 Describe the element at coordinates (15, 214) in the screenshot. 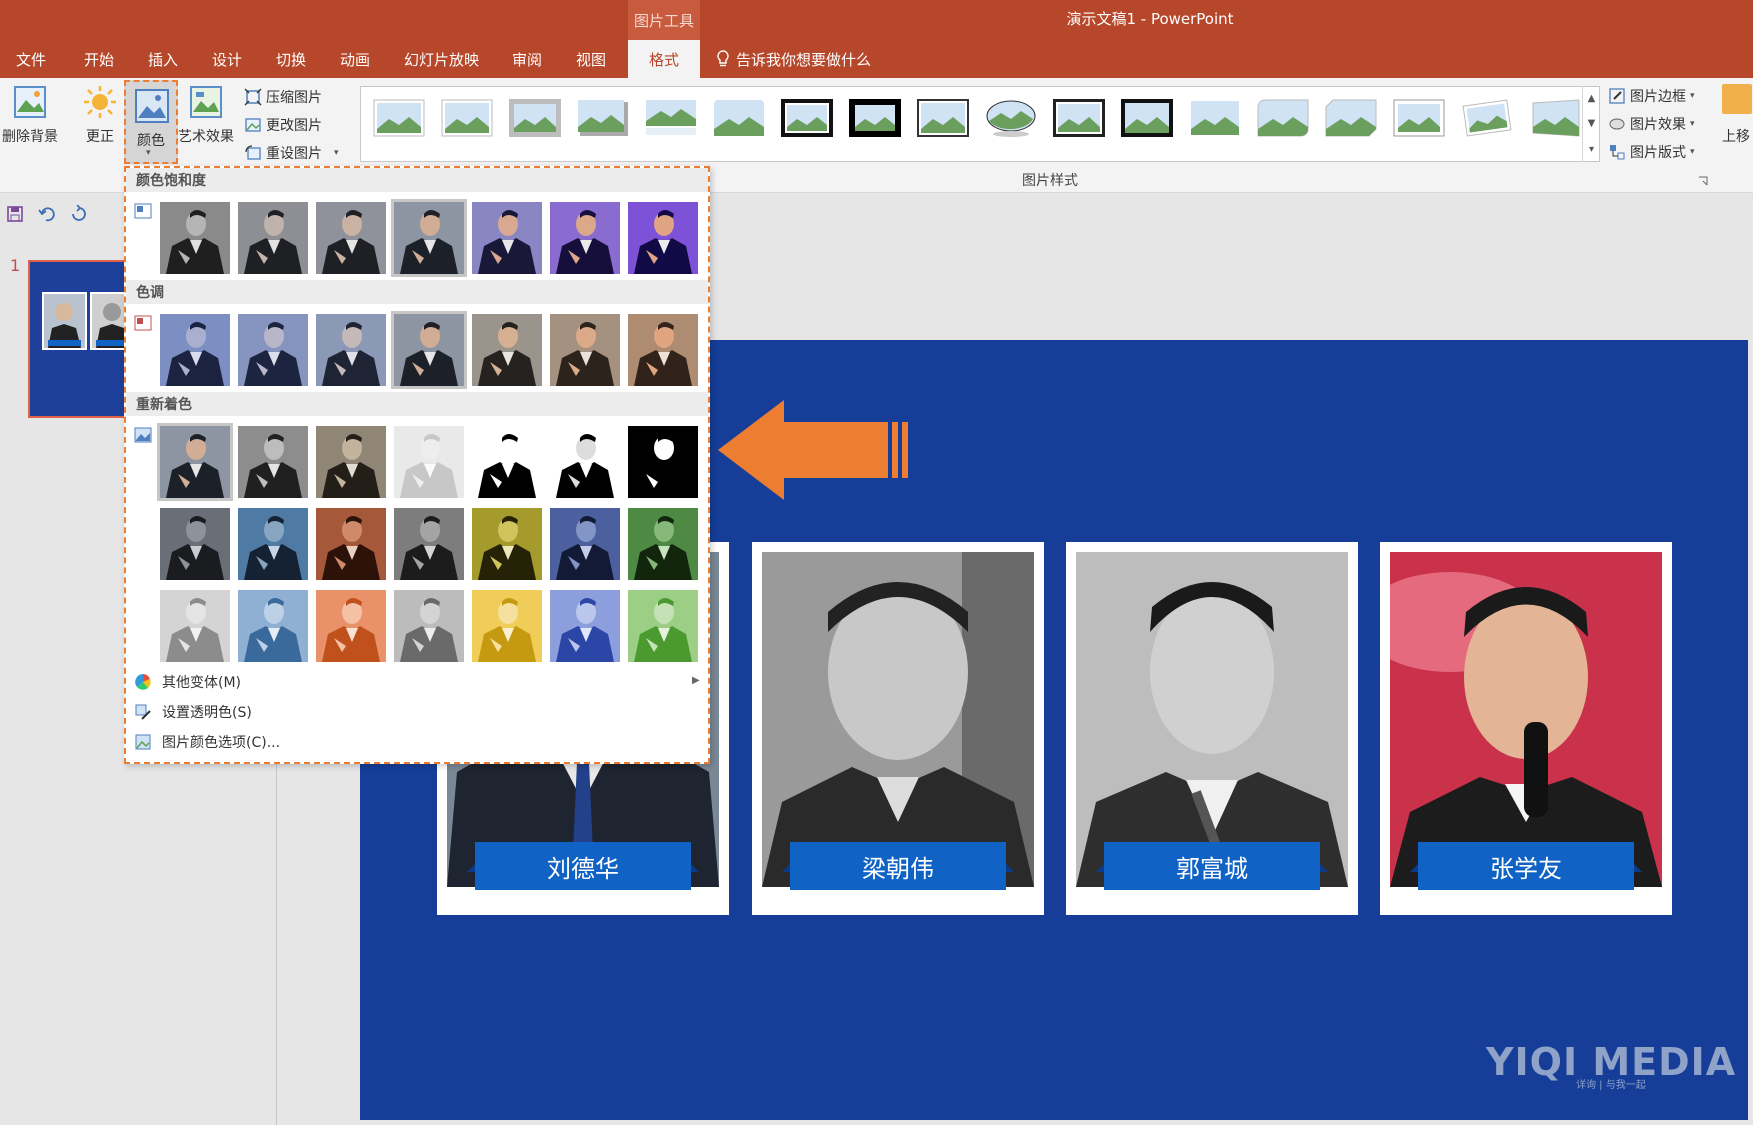

I see `save-icon` at that location.